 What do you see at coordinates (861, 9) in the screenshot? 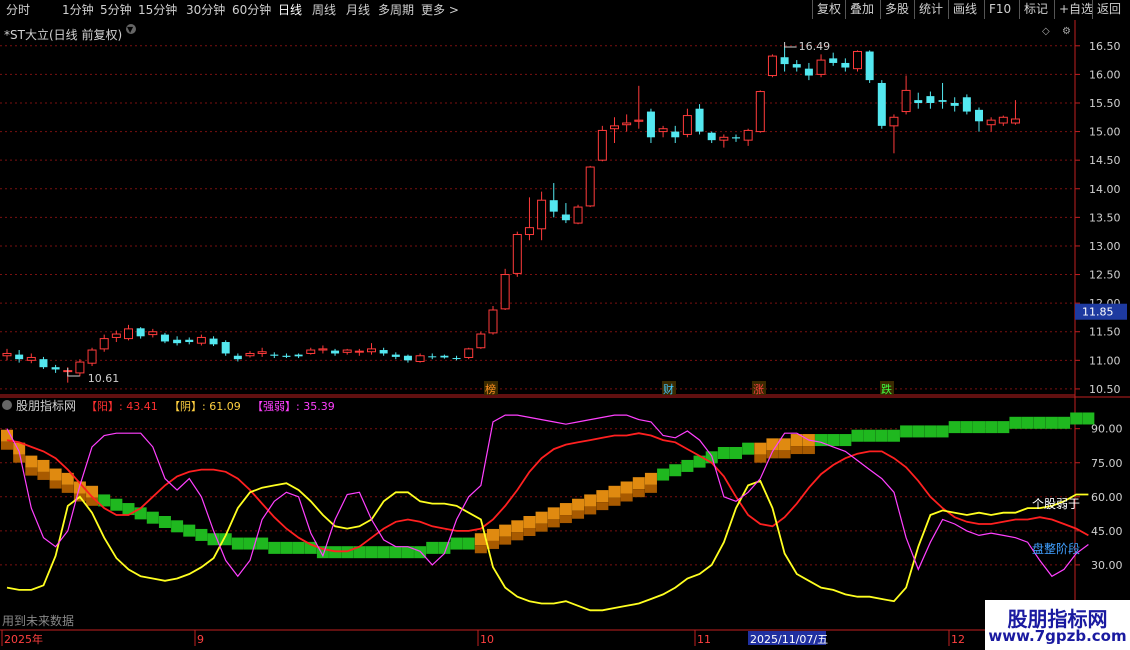
I see `toolbar-button-1: 叠加` at bounding box center [861, 9].